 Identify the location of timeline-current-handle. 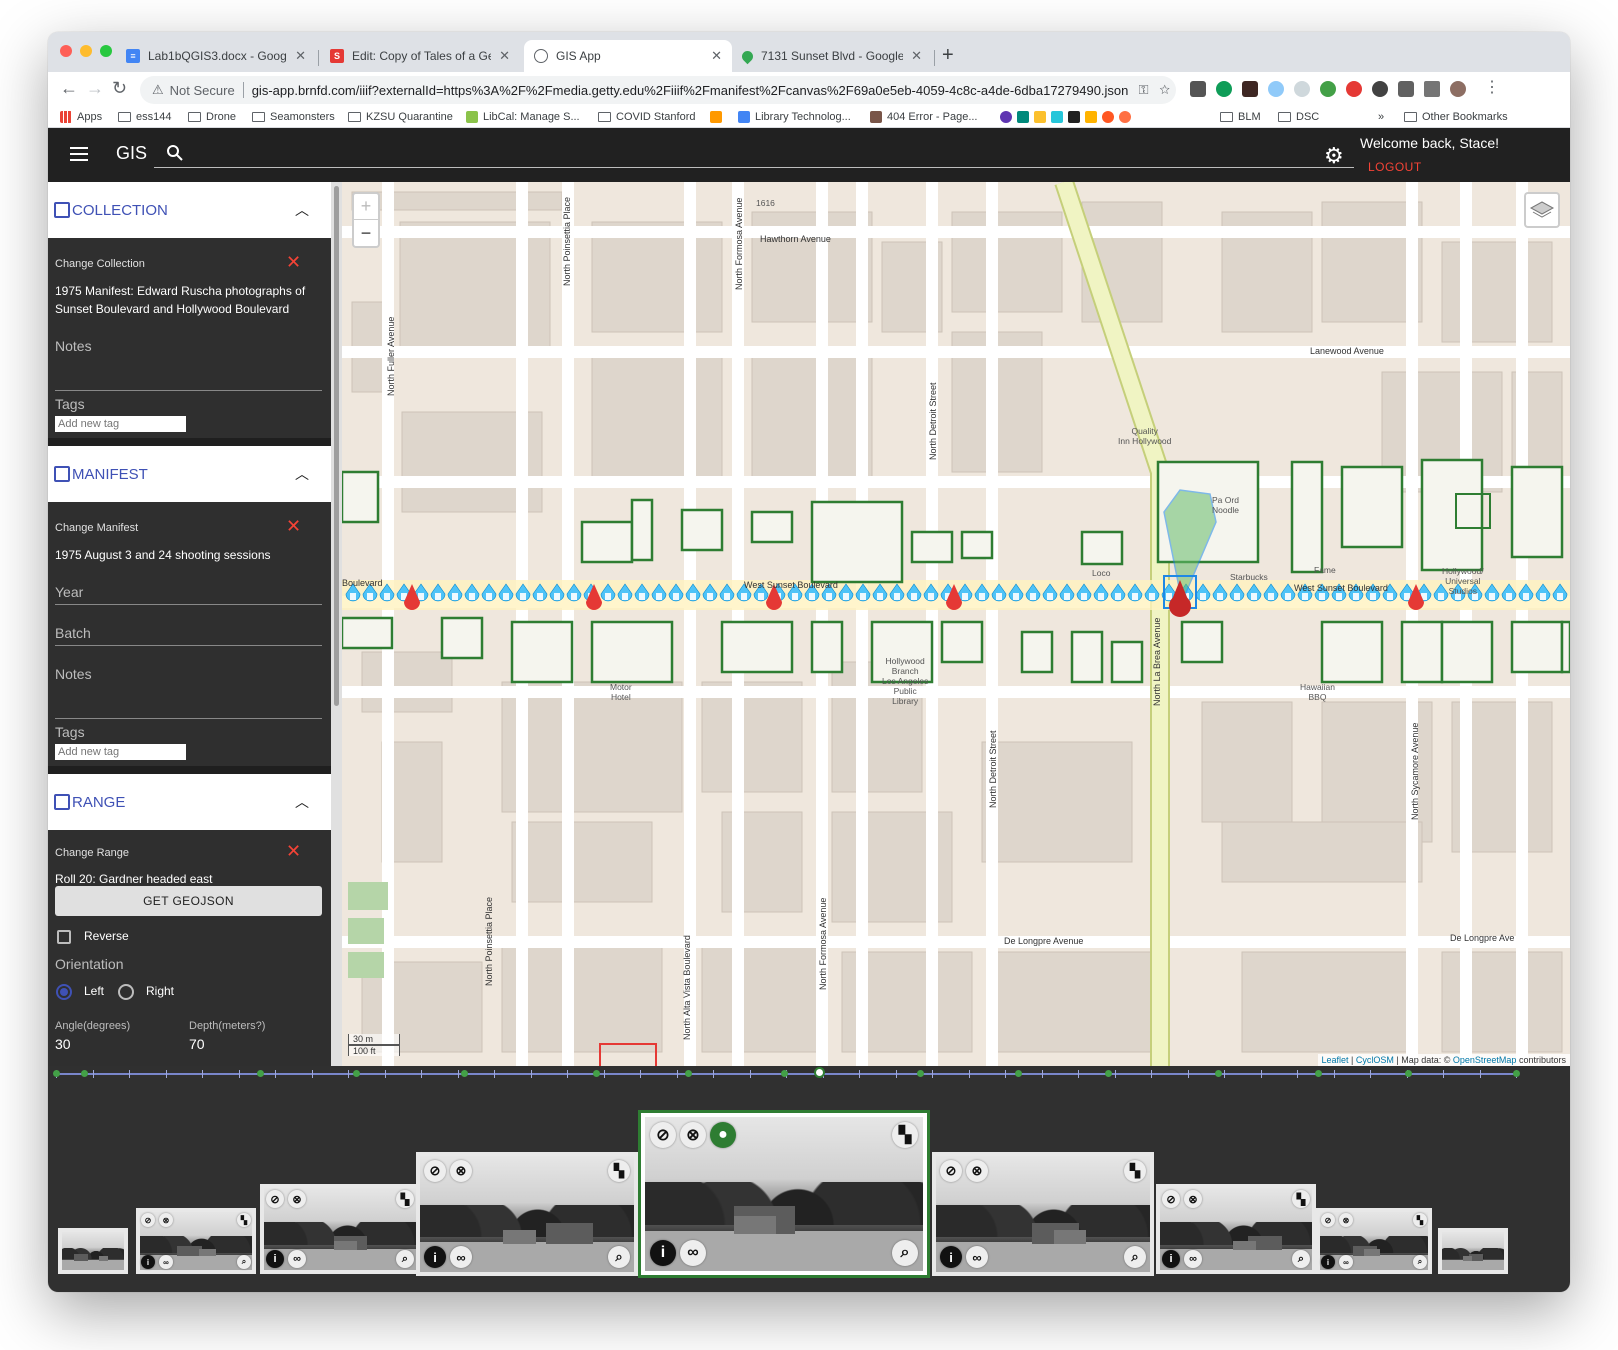
(819, 1072).